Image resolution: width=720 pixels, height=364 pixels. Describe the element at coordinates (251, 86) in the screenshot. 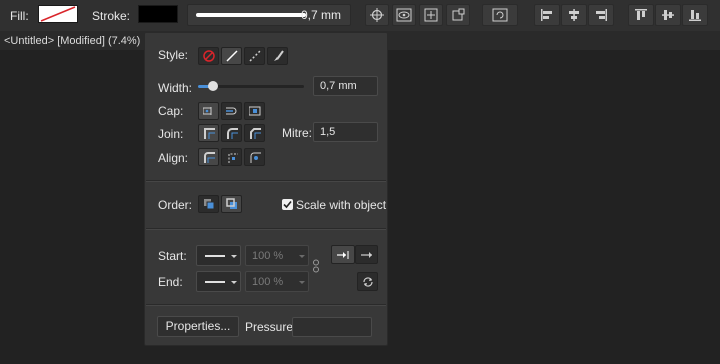

I see `width-slider-track` at that location.